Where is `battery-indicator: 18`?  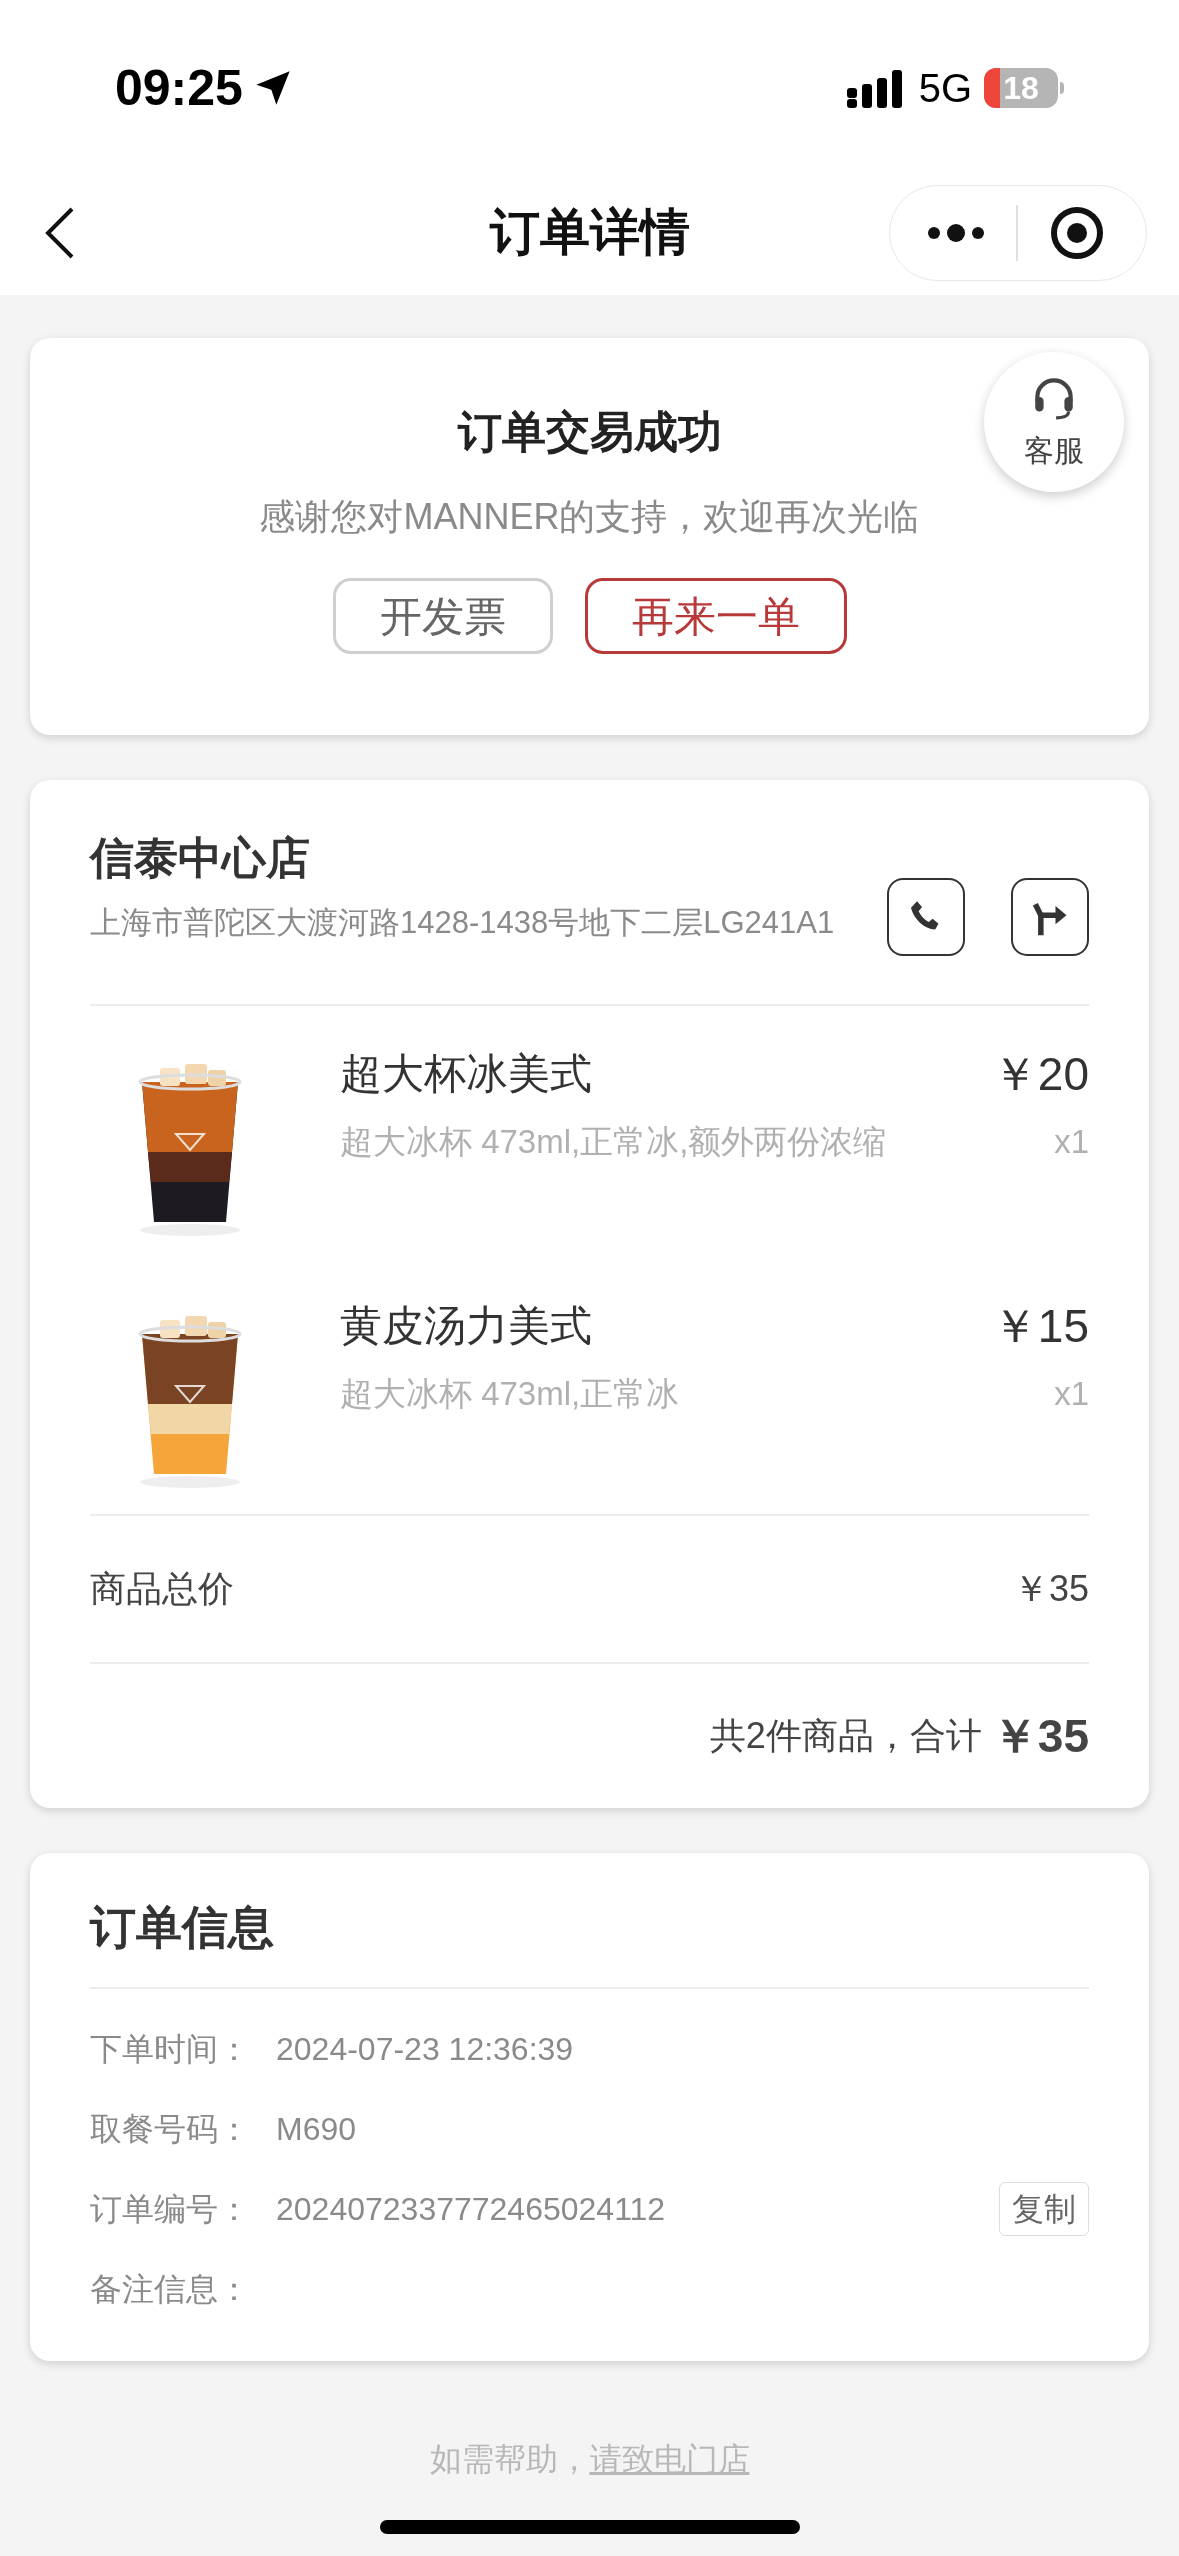
battery-indicator: 18 is located at coordinates (1021, 88).